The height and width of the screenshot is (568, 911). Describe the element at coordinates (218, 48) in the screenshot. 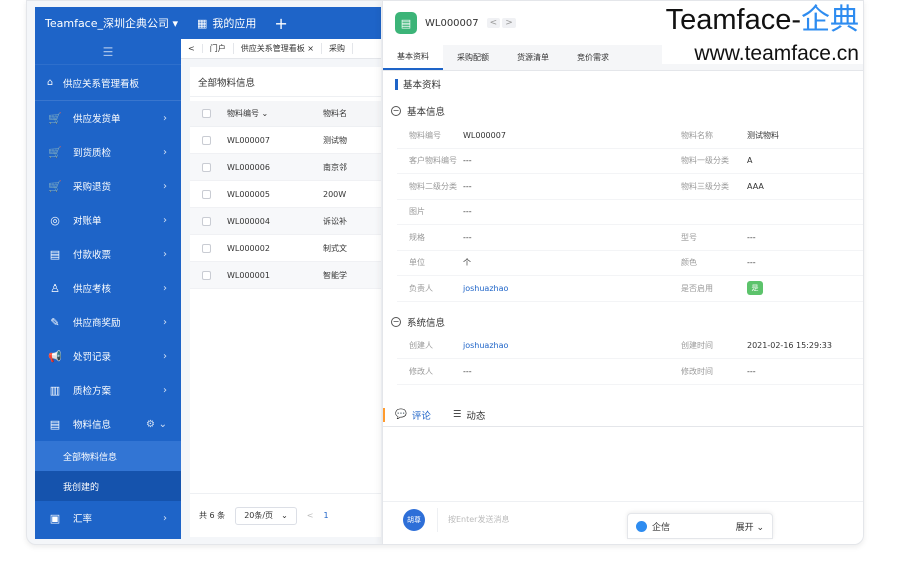

I see `tab-portal: 门户` at that location.